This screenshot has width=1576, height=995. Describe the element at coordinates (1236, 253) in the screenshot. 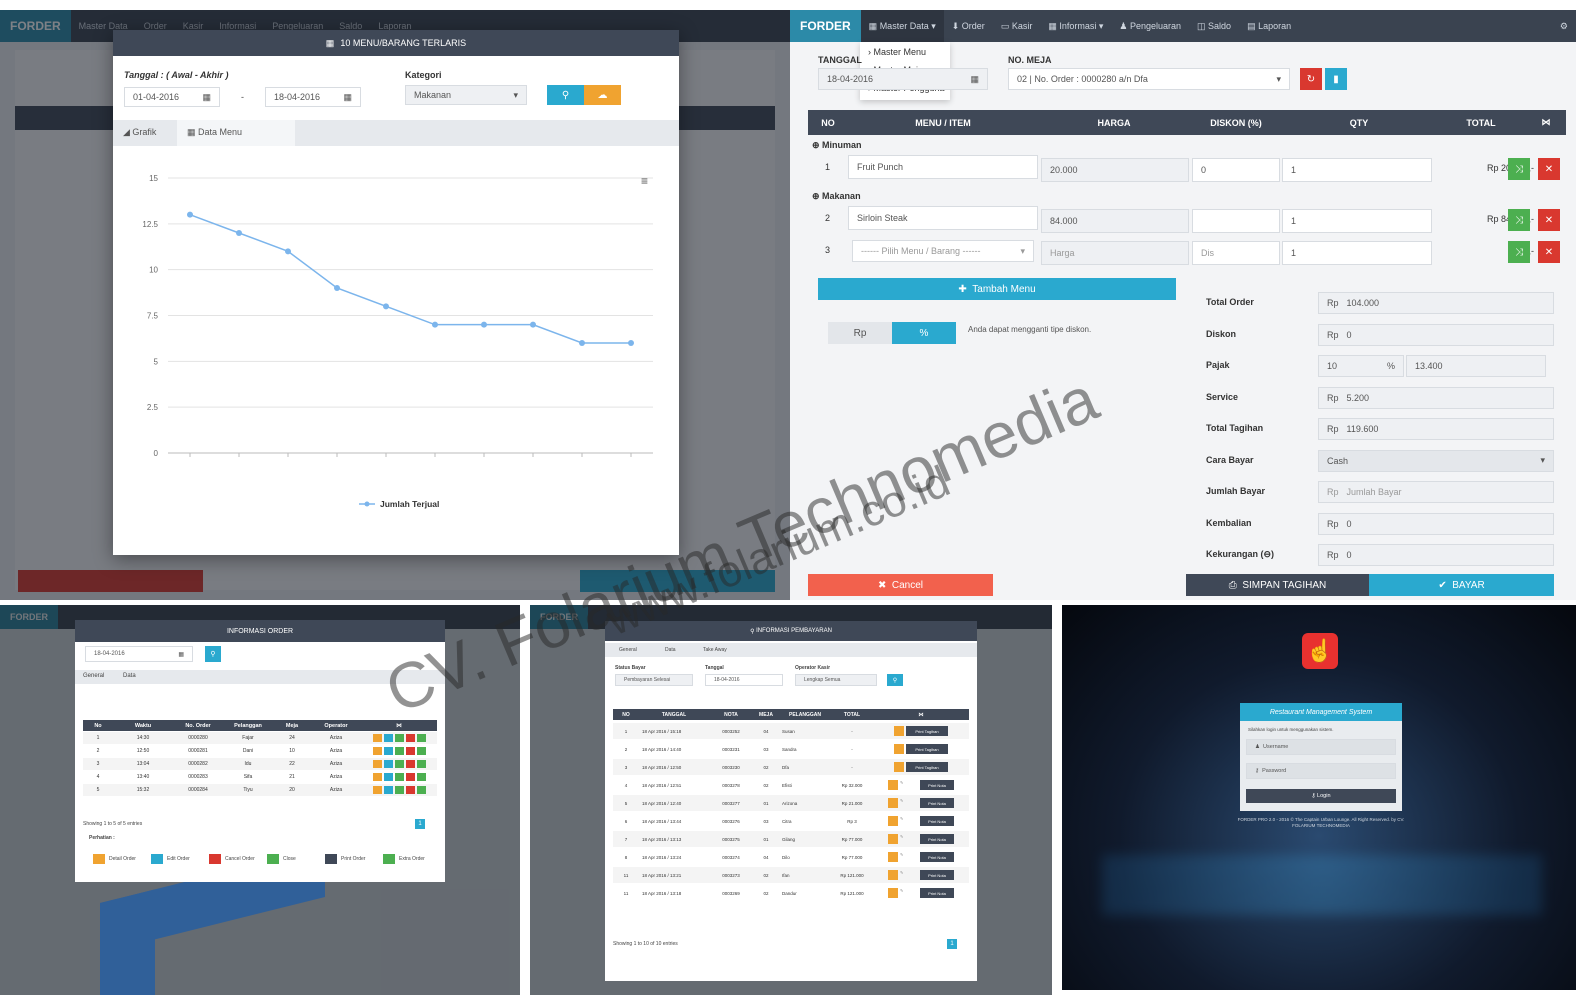

I see `row-diskon: Dis` at that location.